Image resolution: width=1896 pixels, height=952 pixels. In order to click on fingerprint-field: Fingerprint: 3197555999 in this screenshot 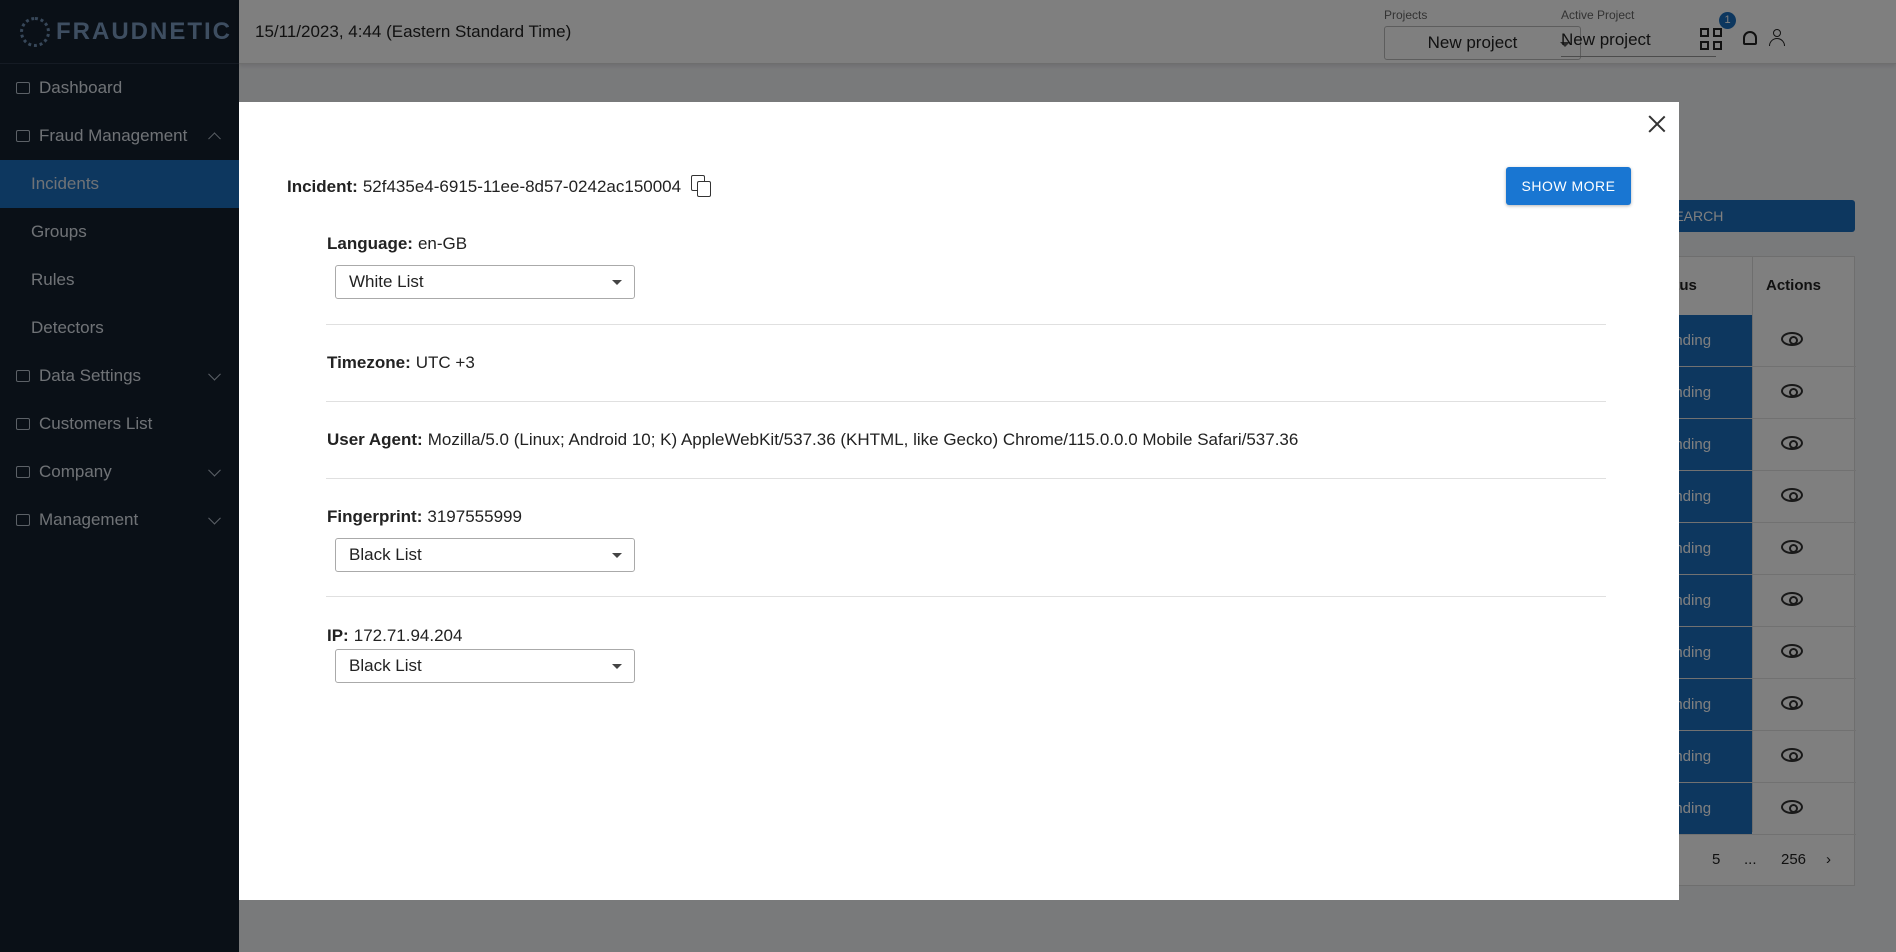, I will do `click(424, 517)`.